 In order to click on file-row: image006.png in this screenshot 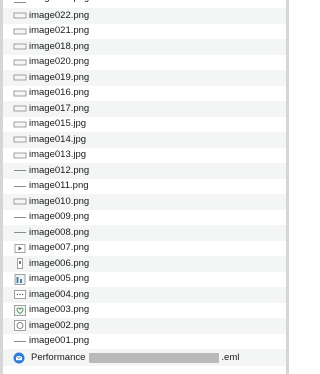, I will do `click(144, 264)`.